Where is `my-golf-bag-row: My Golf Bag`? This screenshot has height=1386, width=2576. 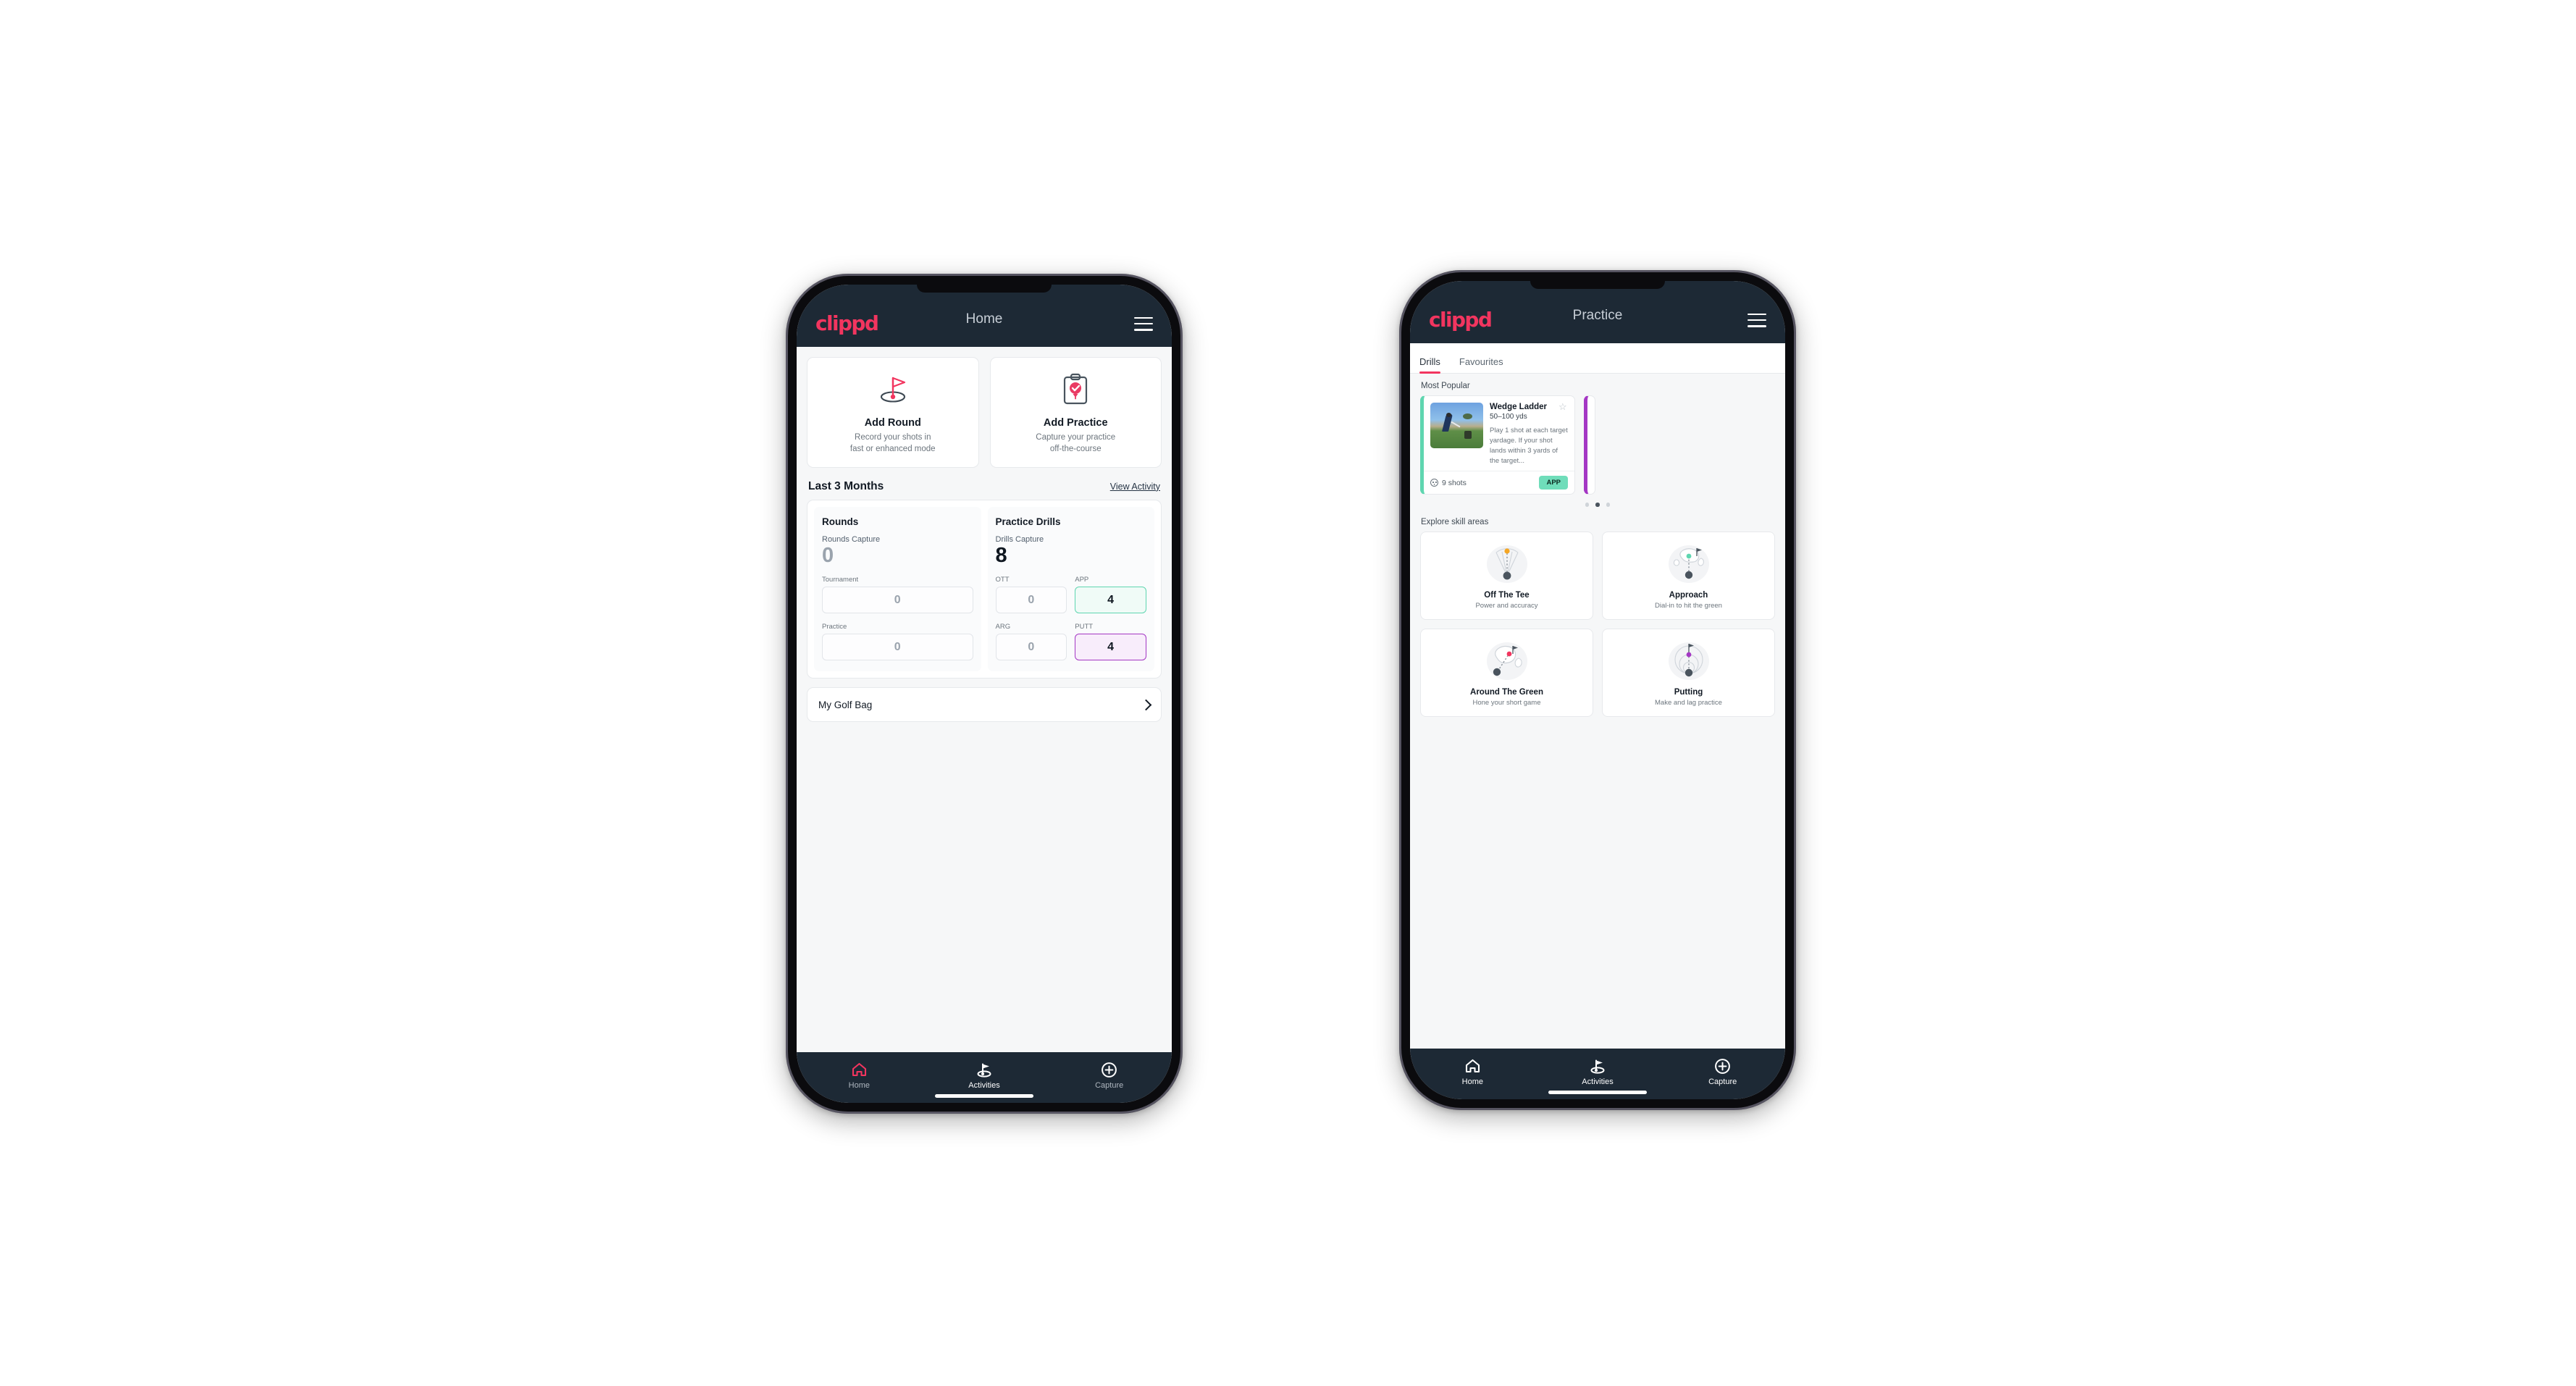 my-golf-bag-row: My Golf Bag is located at coordinates (984, 705).